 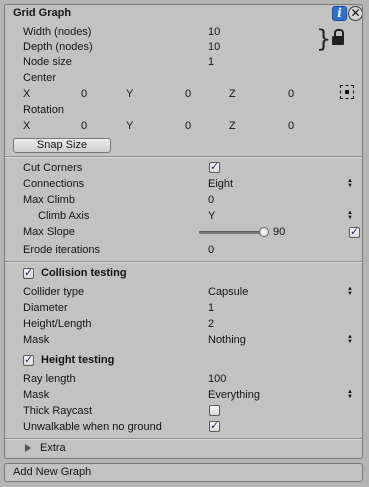 What do you see at coordinates (64, 216) in the screenshot?
I see `climb-axis-label: Climb Axis` at bounding box center [64, 216].